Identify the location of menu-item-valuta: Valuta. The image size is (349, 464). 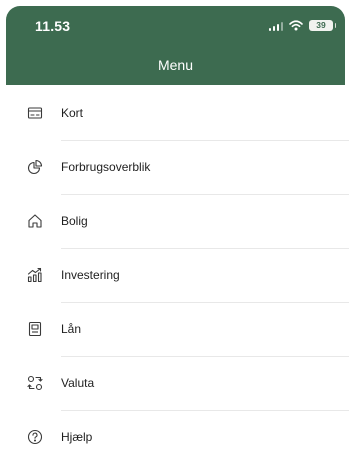
(174, 383).